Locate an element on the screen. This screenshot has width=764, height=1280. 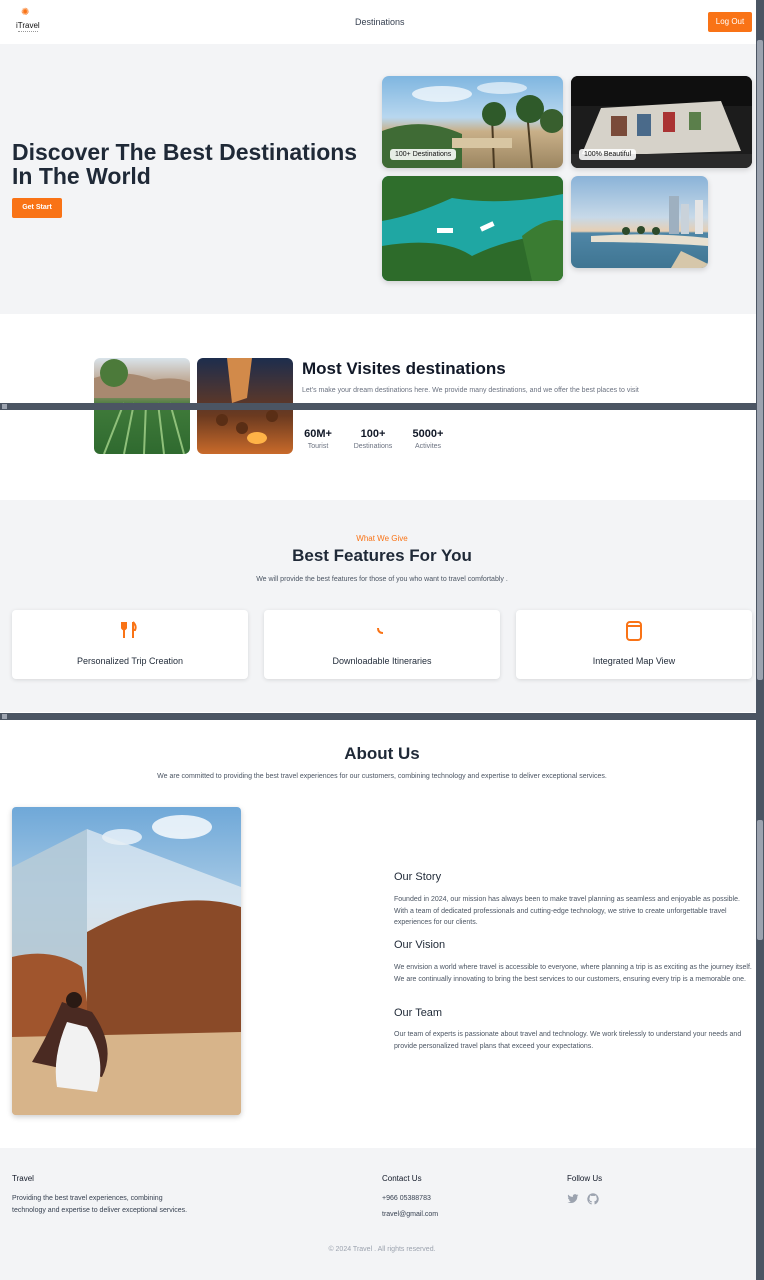
logo: ✺ iTravel is located at coordinates (29, 22).